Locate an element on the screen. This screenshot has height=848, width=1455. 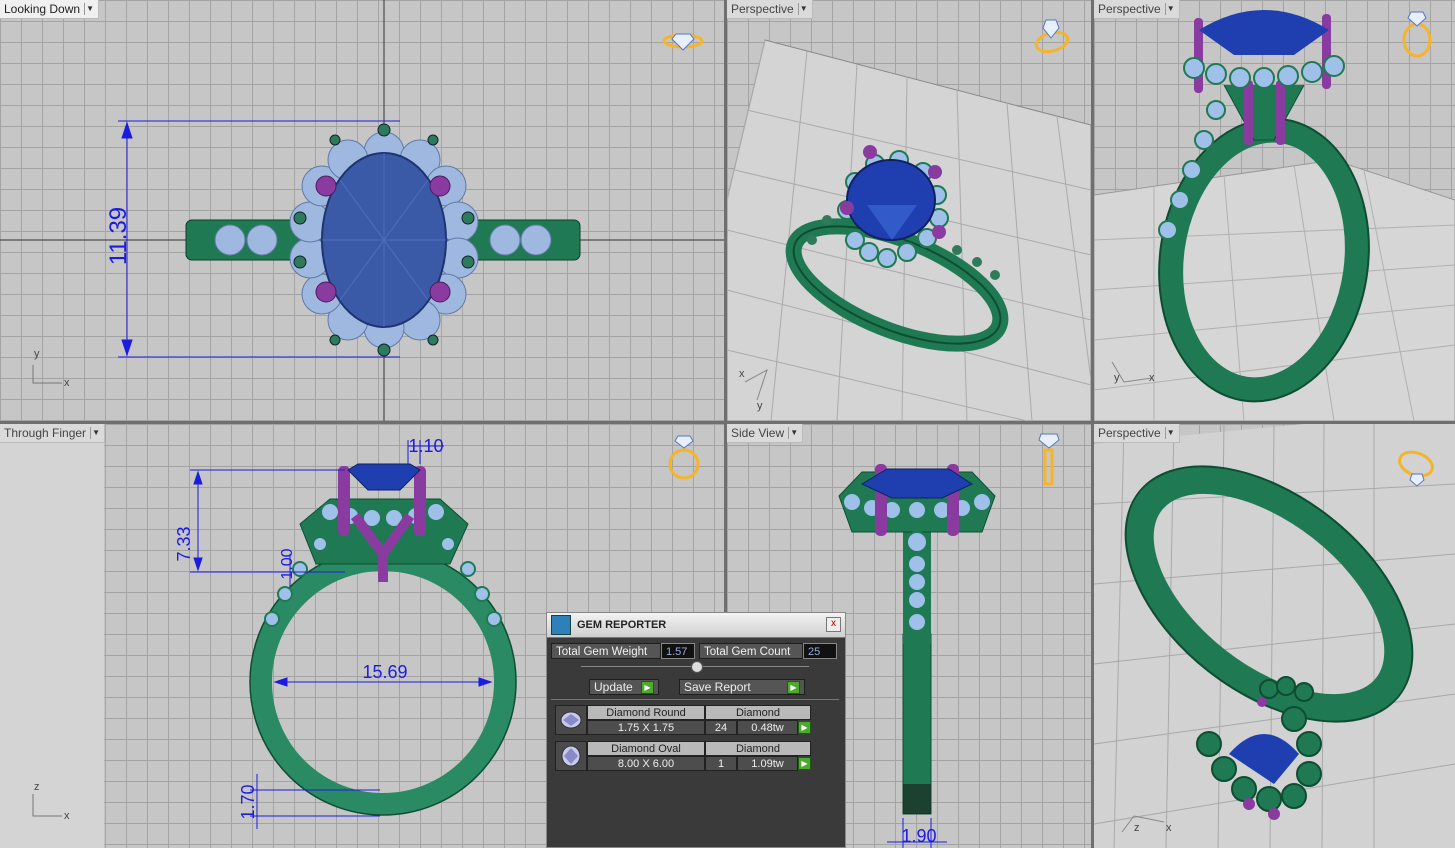
gem-reporter-title: GEM REPORTER is located at coordinates (622, 625).